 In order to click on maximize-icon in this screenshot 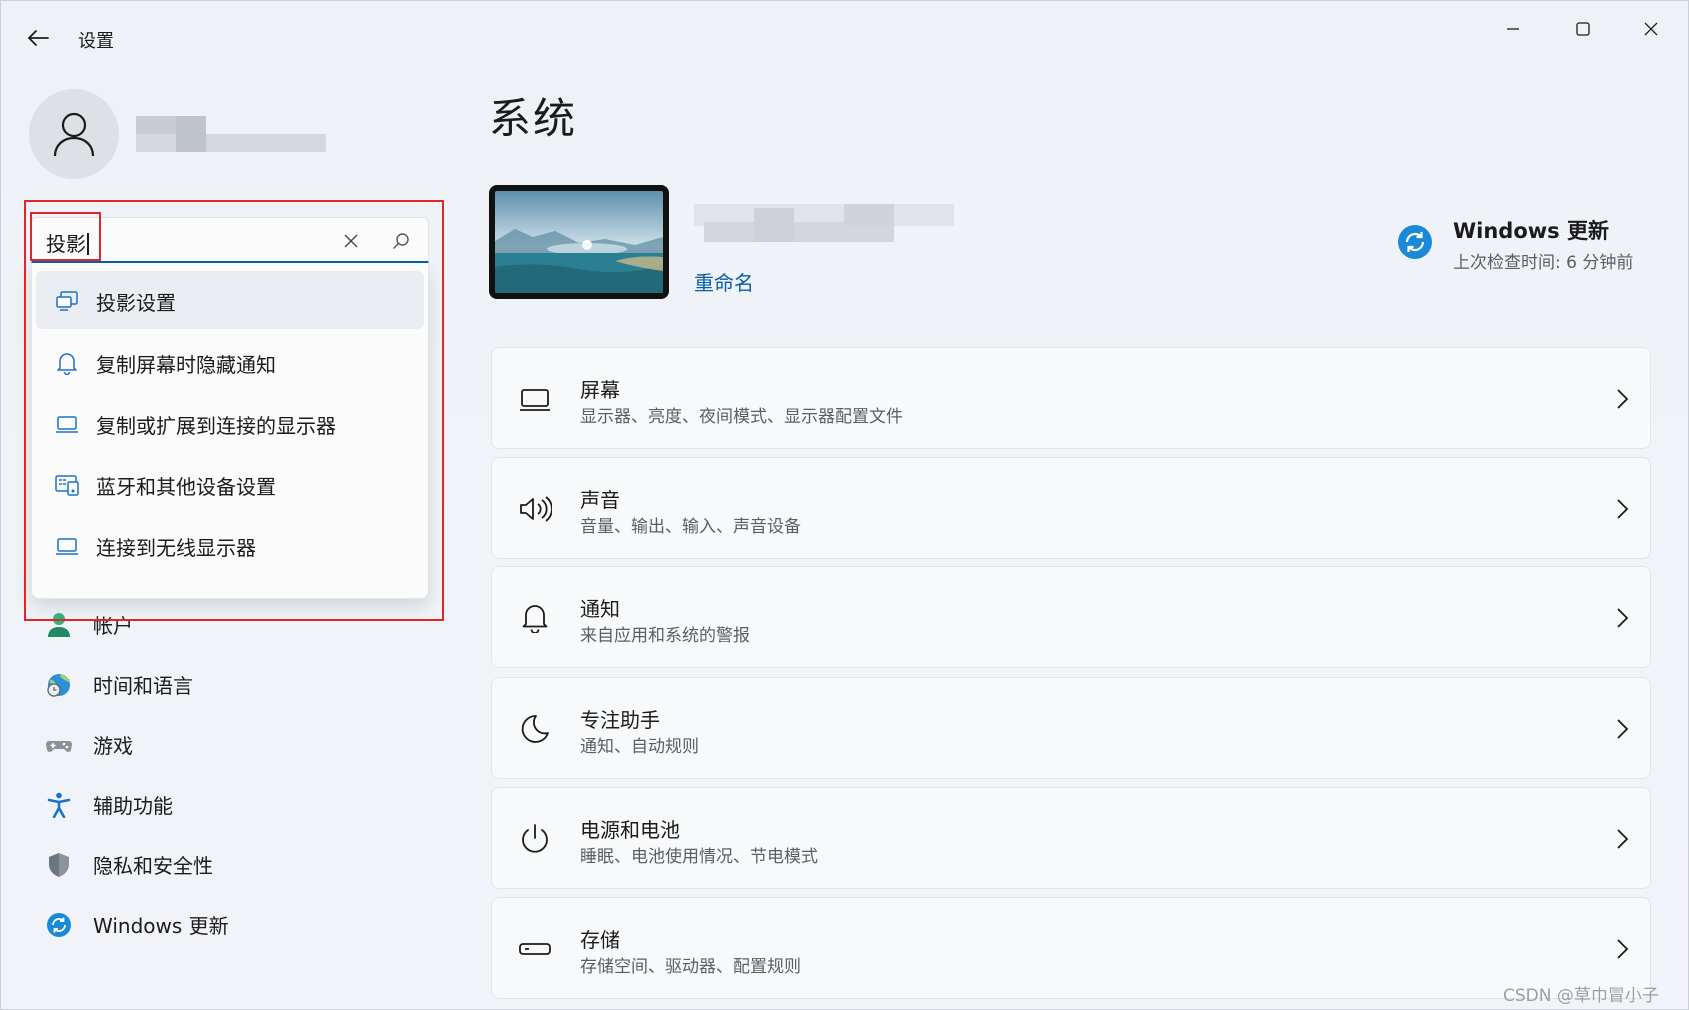, I will do `click(1583, 29)`.